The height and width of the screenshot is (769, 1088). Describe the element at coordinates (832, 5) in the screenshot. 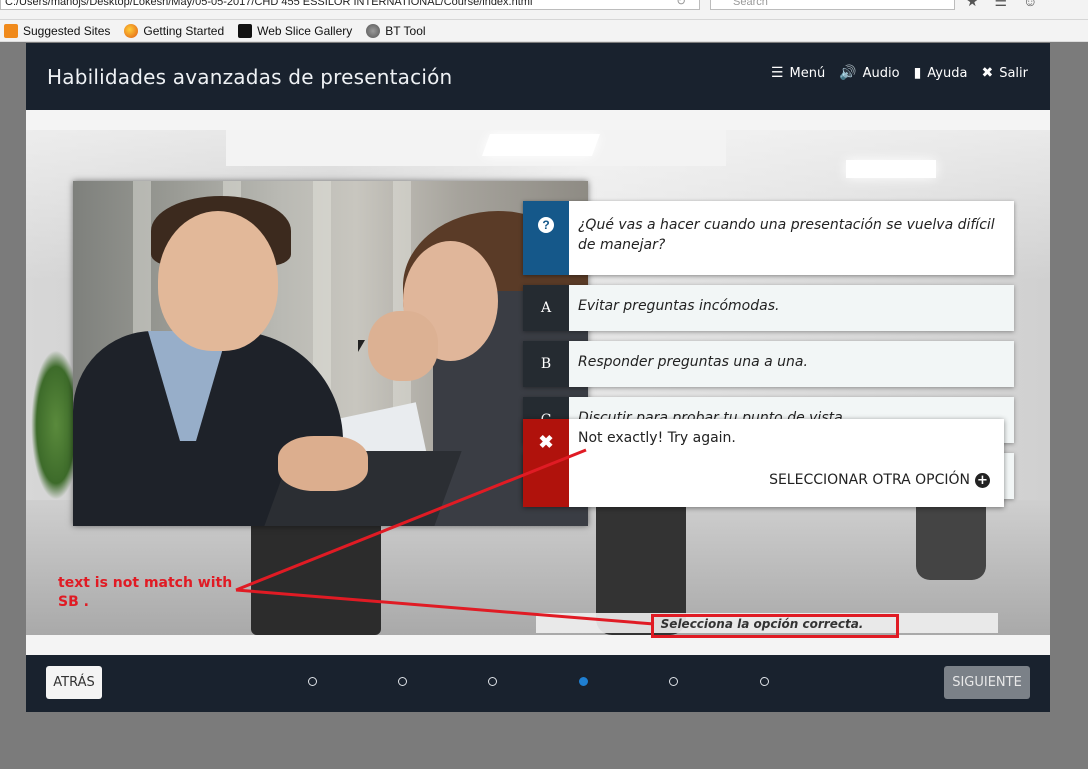

I see `search-input: Search` at that location.